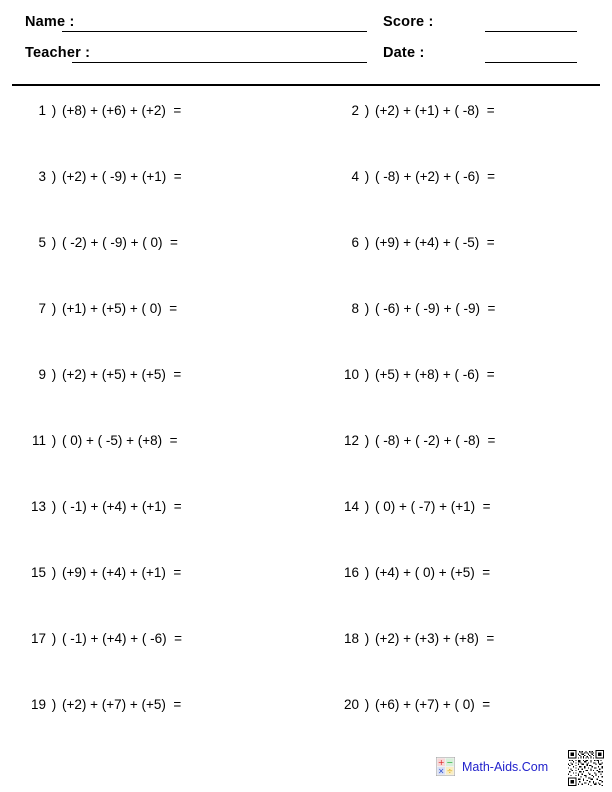  I want to click on problem-number: 14, so click(351, 506).